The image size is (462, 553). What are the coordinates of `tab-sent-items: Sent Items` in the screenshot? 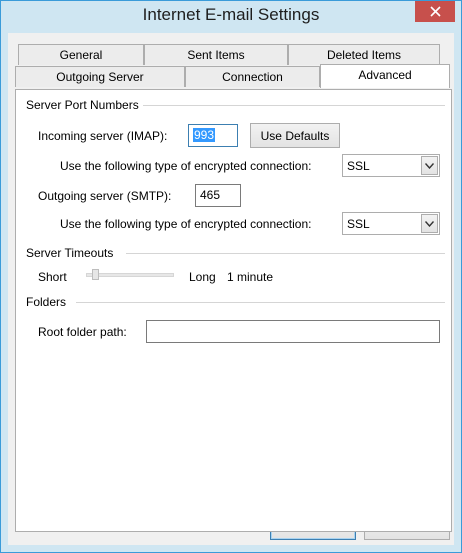 It's located at (216, 54).